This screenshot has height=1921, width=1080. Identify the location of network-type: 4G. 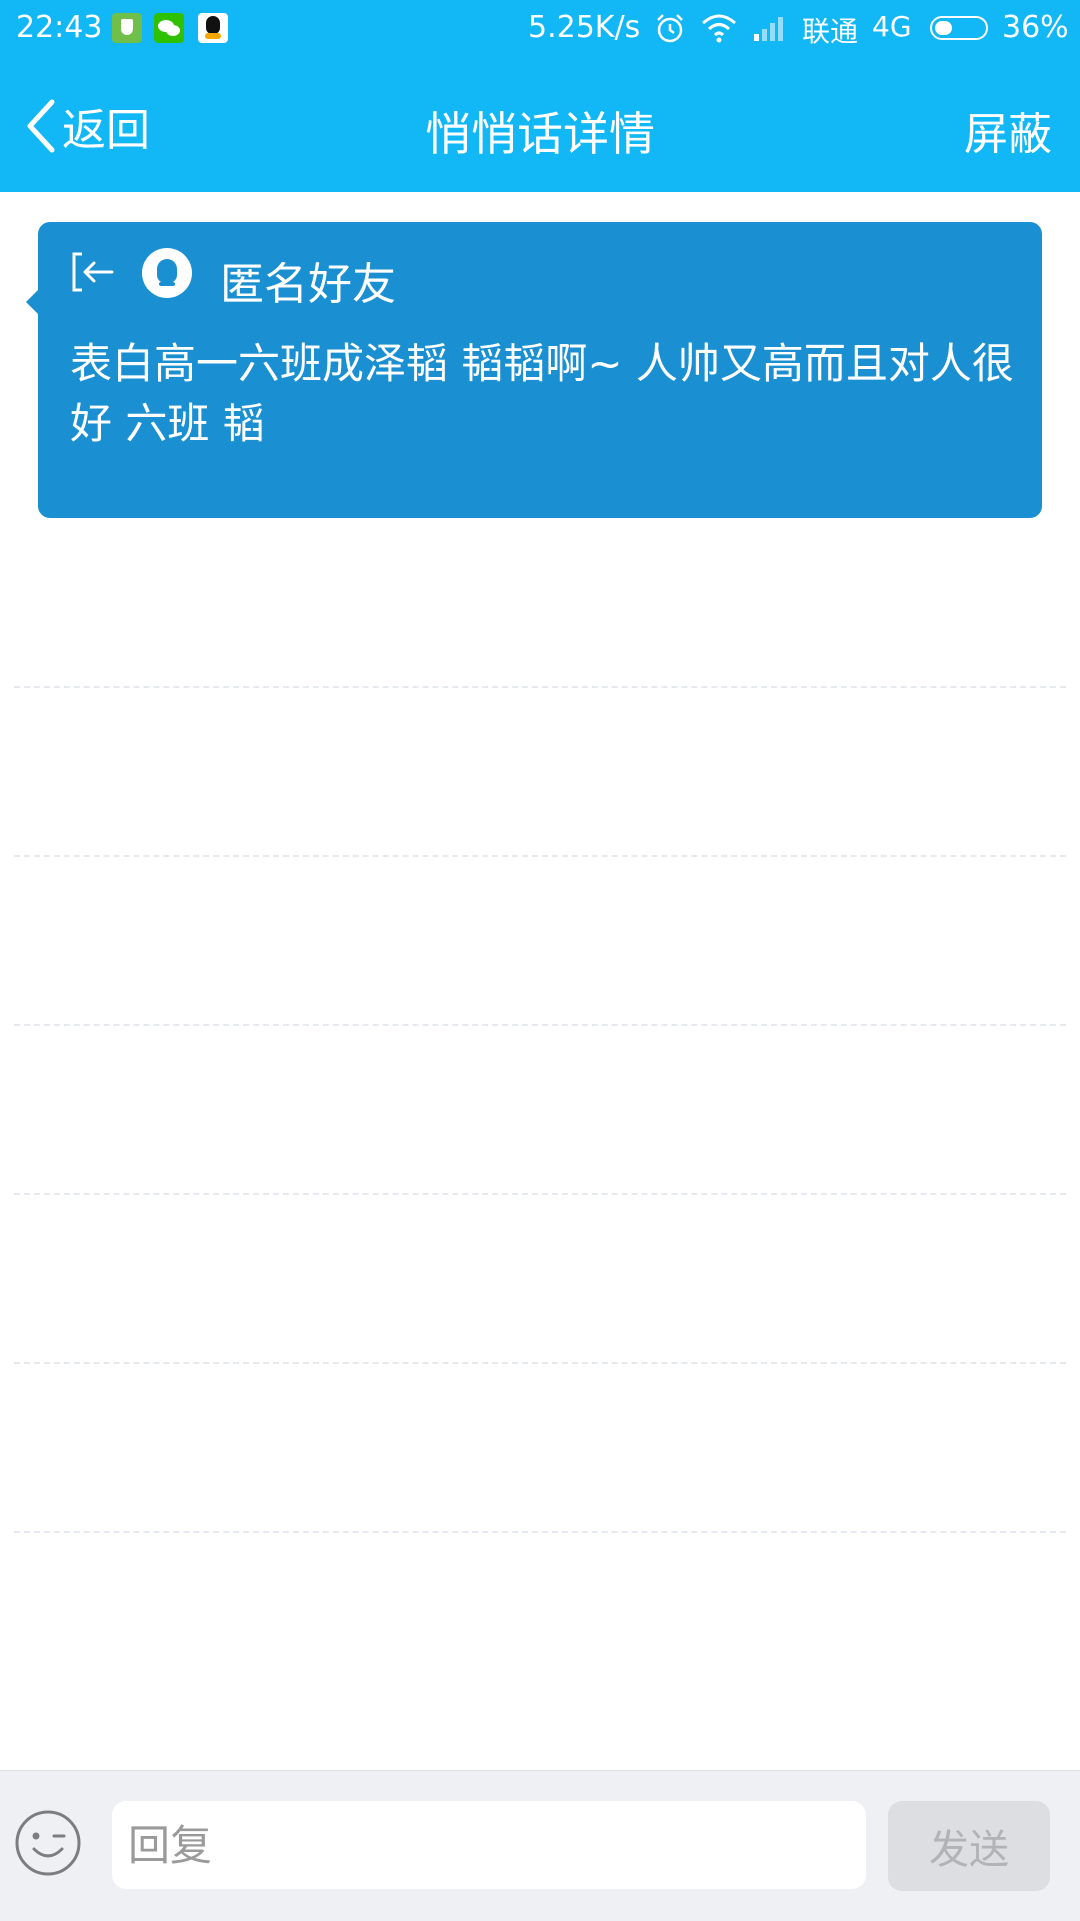
(892, 26).